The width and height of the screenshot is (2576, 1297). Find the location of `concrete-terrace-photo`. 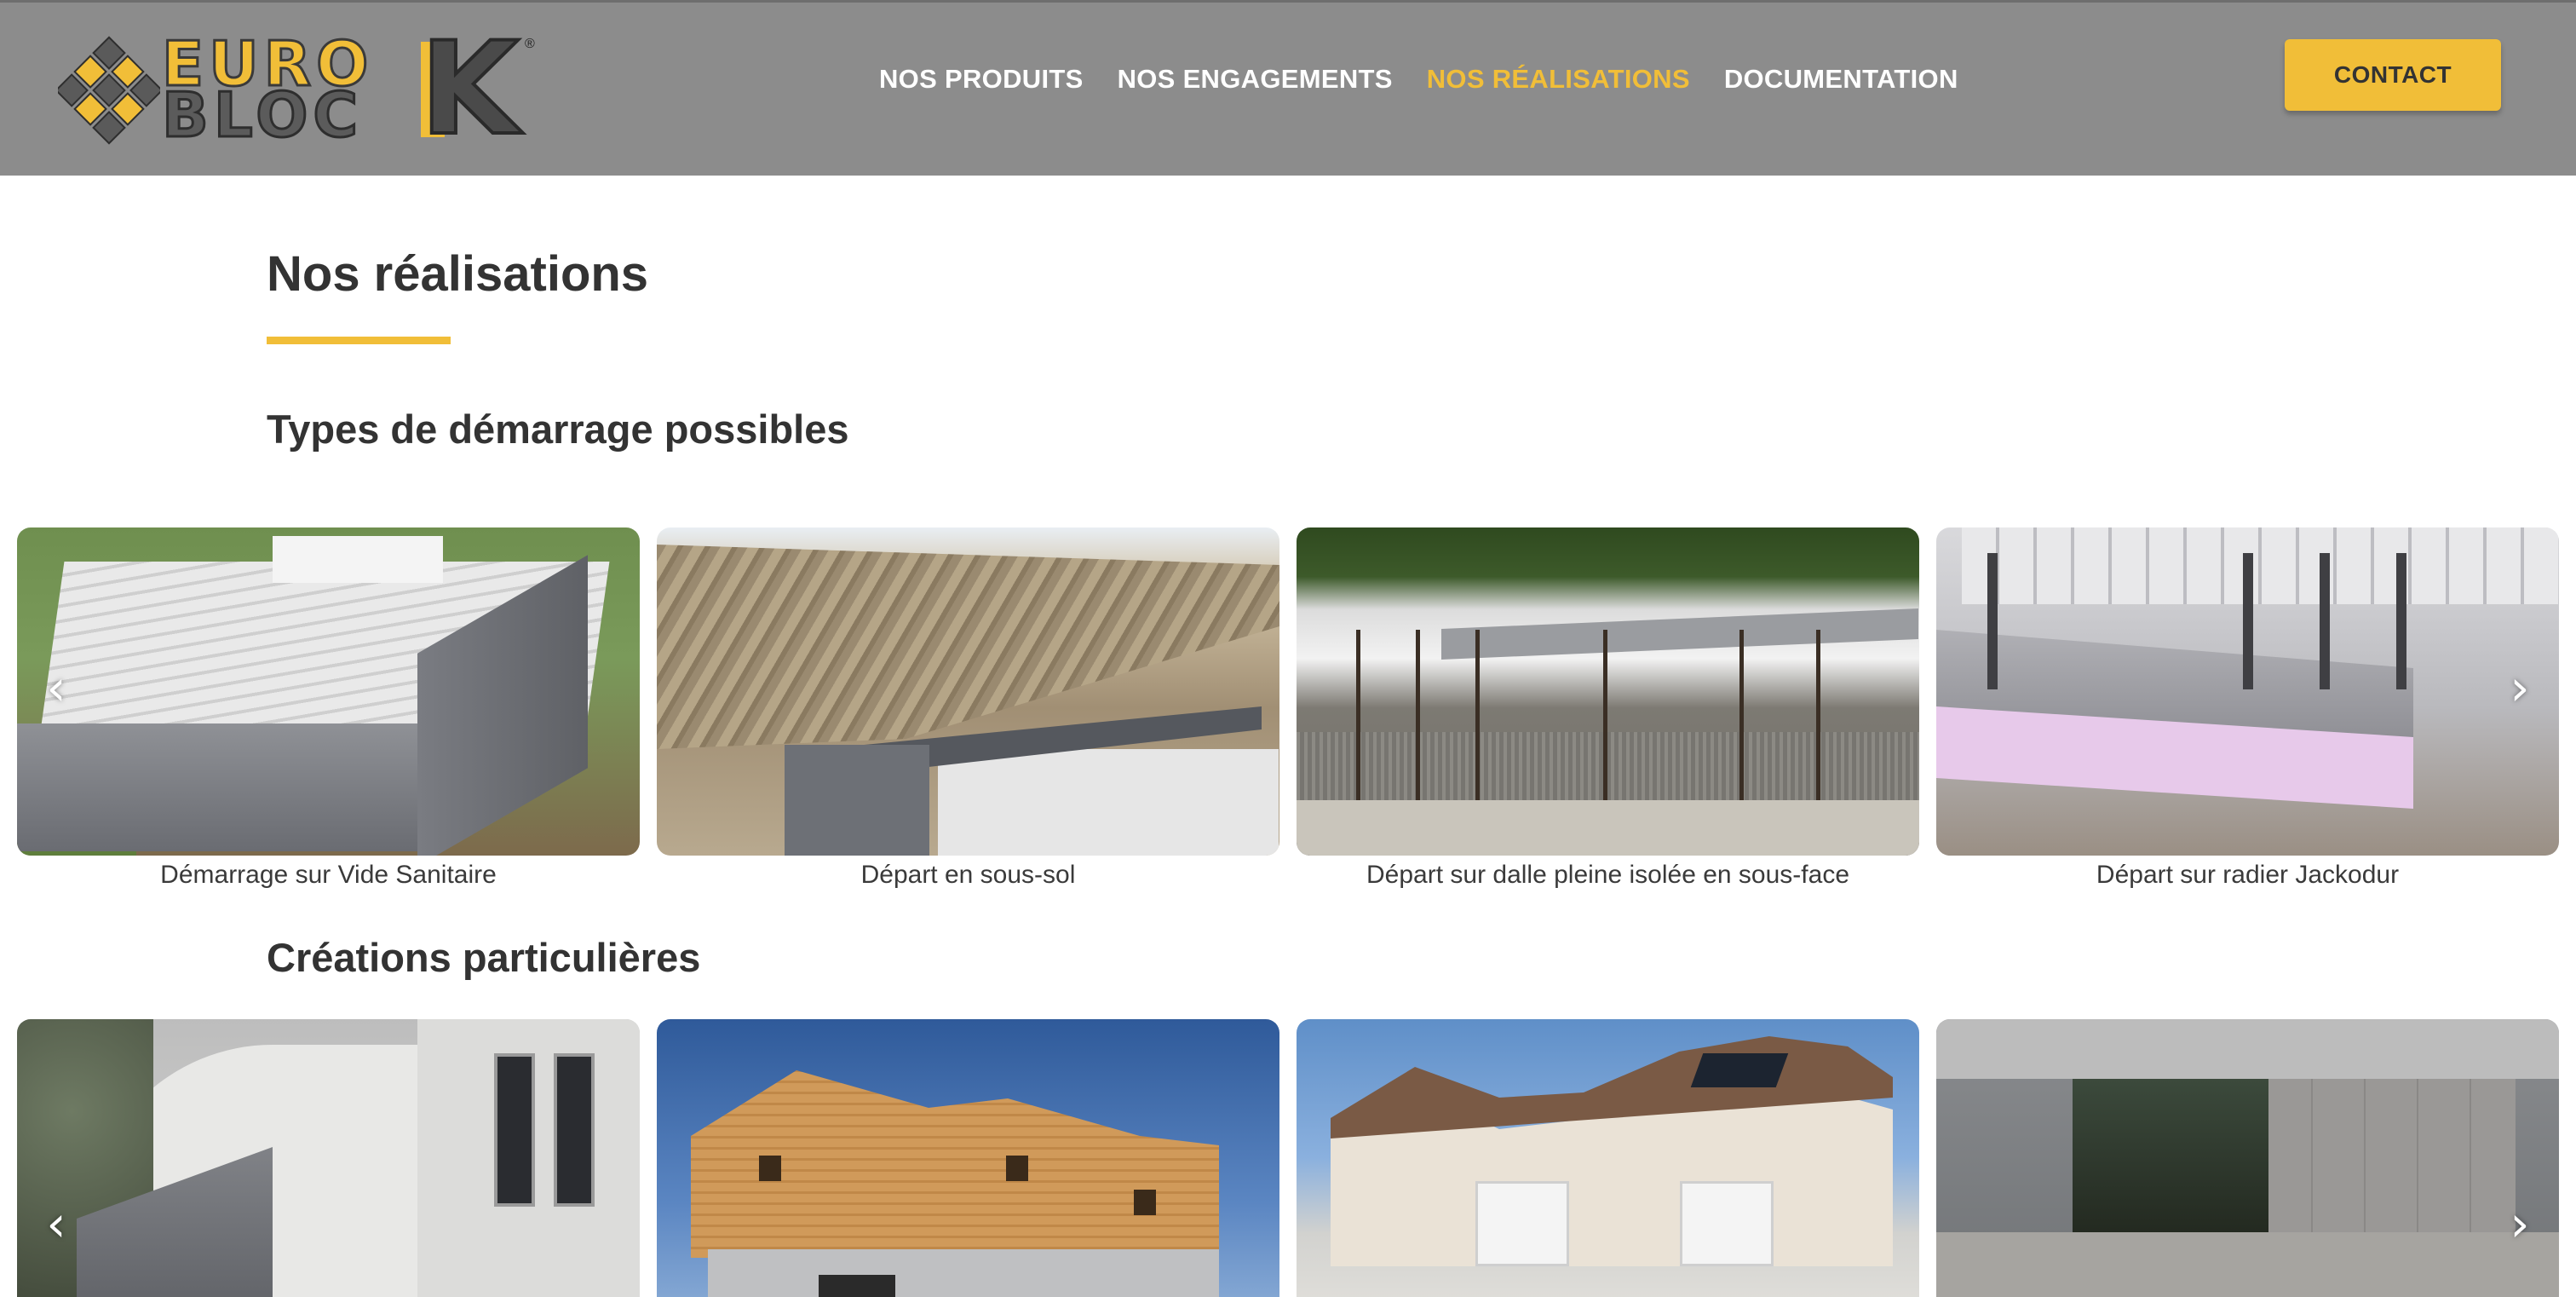

concrete-terrace-photo is located at coordinates (2247, 1158).